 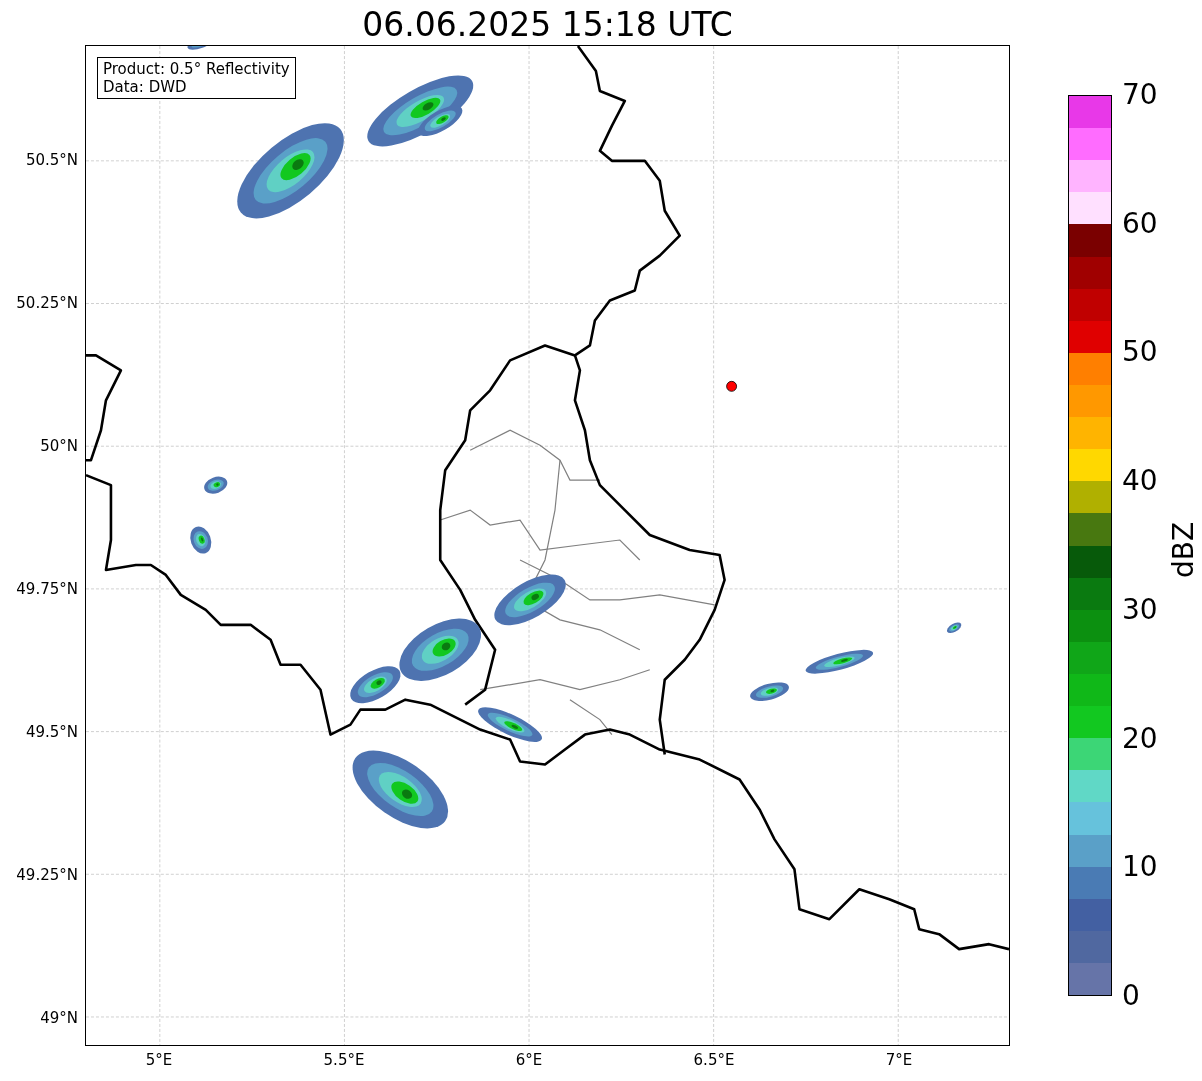 What do you see at coordinates (145, 87) in the screenshot?
I see `info-text: Data: DWD` at bounding box center [145, 87].